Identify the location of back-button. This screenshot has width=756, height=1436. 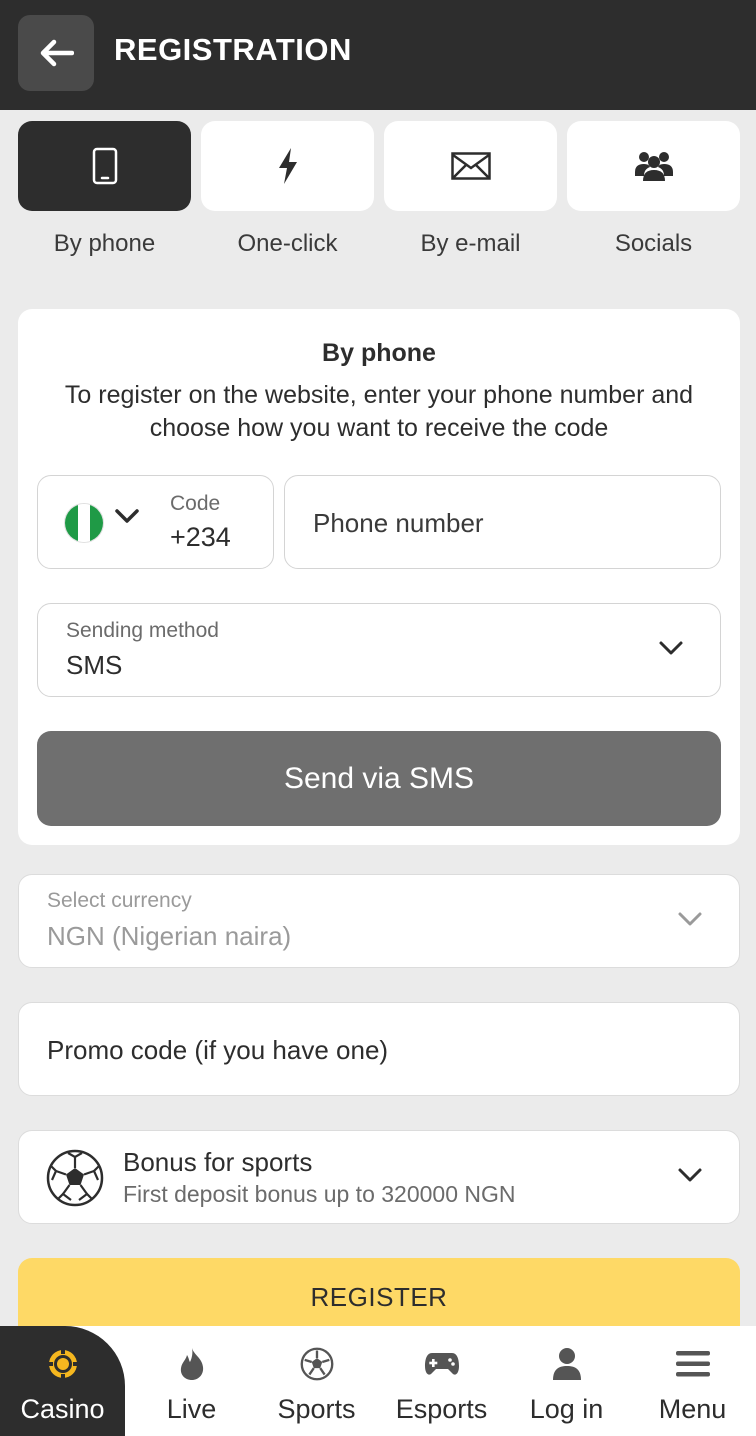
(56, 53).